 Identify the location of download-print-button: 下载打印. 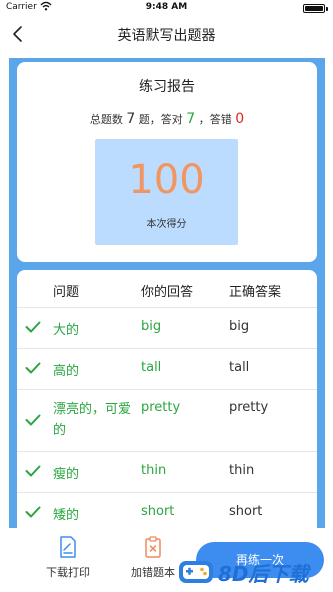
(68, 560).